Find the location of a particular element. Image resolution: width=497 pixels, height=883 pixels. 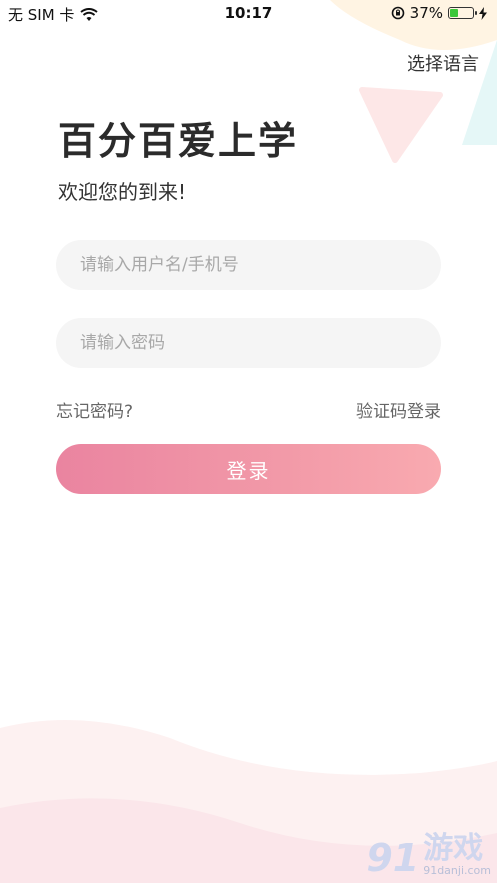

watermark: 91 游戏 91danji.com is located at coordinates (428, 855).